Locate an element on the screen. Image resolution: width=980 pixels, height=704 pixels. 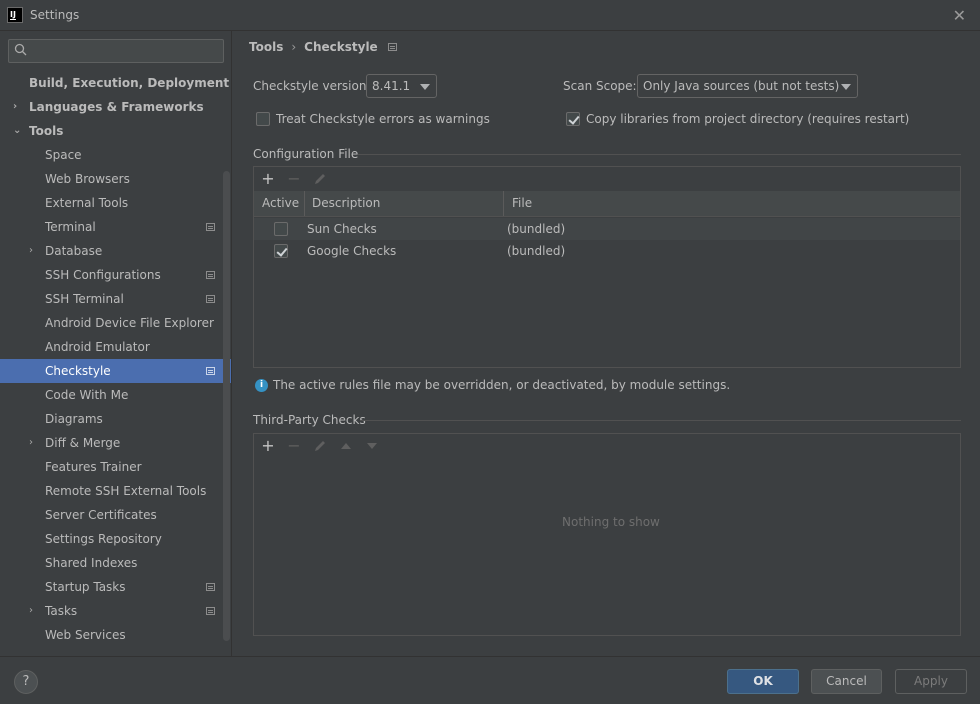
sidebar-item-code-with-me: Code With Me is located at coordinates (115, 395).